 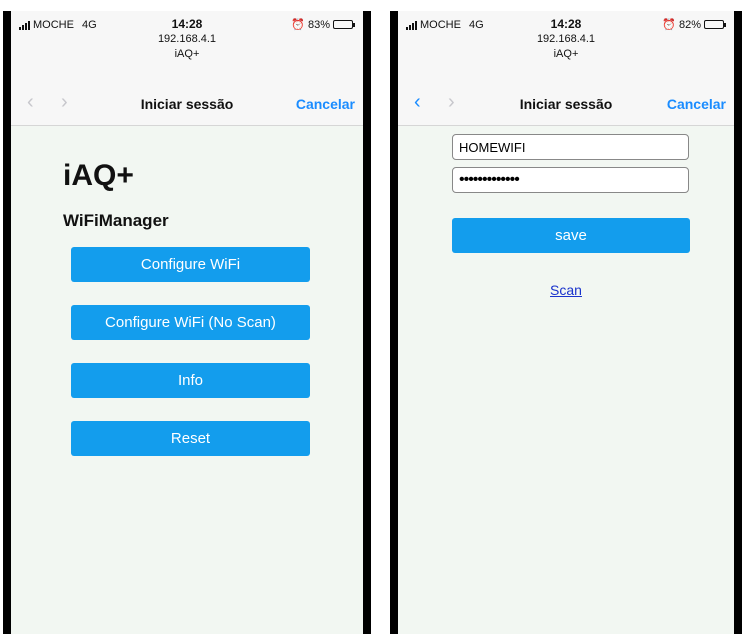 What do you see at coordinates (318, 24) in the screenshot?
I see `battery-percent: 83%` at bounding box center [318, 24].